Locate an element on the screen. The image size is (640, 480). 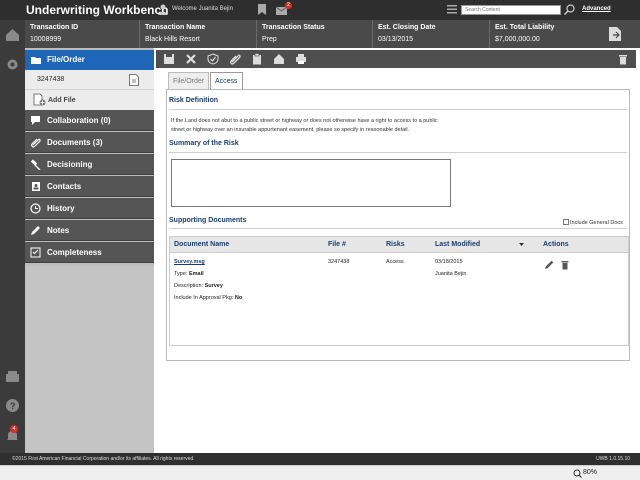
tab-access: Access is located at coordinates (226, 80).